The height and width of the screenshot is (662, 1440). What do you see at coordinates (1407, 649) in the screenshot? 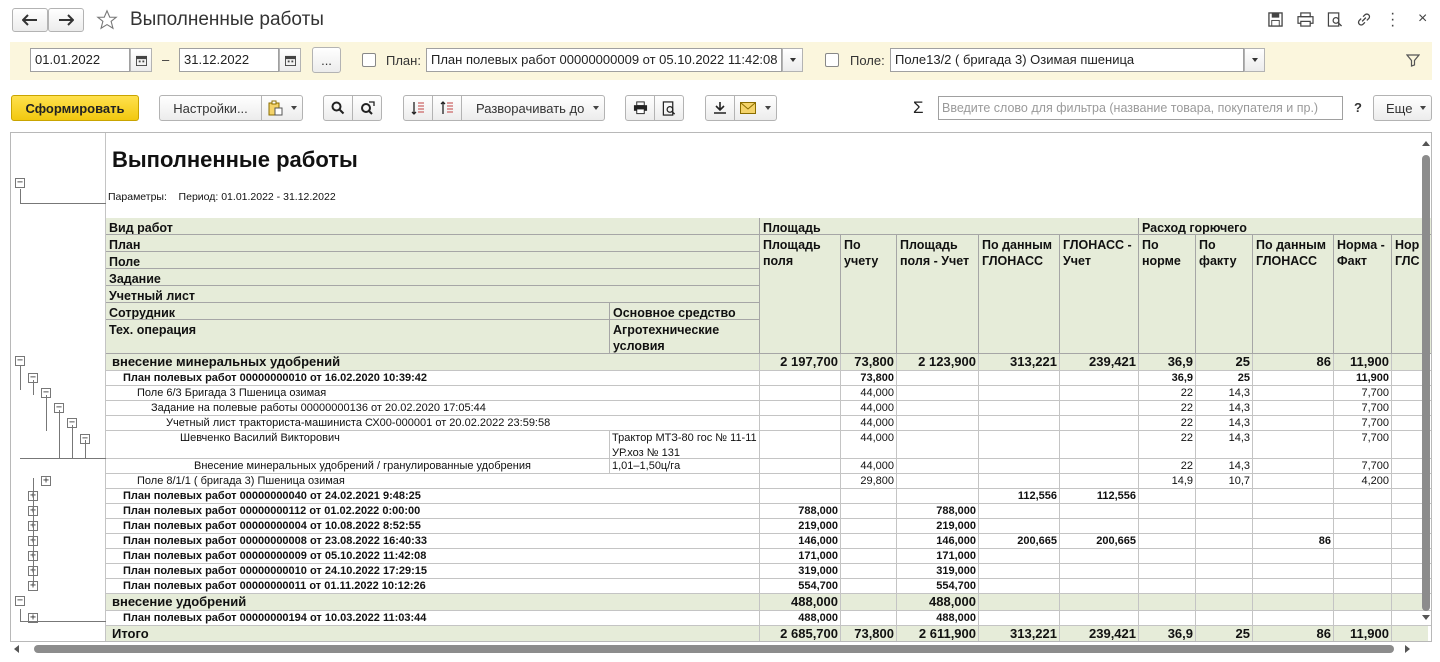
I see `scroll-right-arrow` at bounding box center [1407, 649].